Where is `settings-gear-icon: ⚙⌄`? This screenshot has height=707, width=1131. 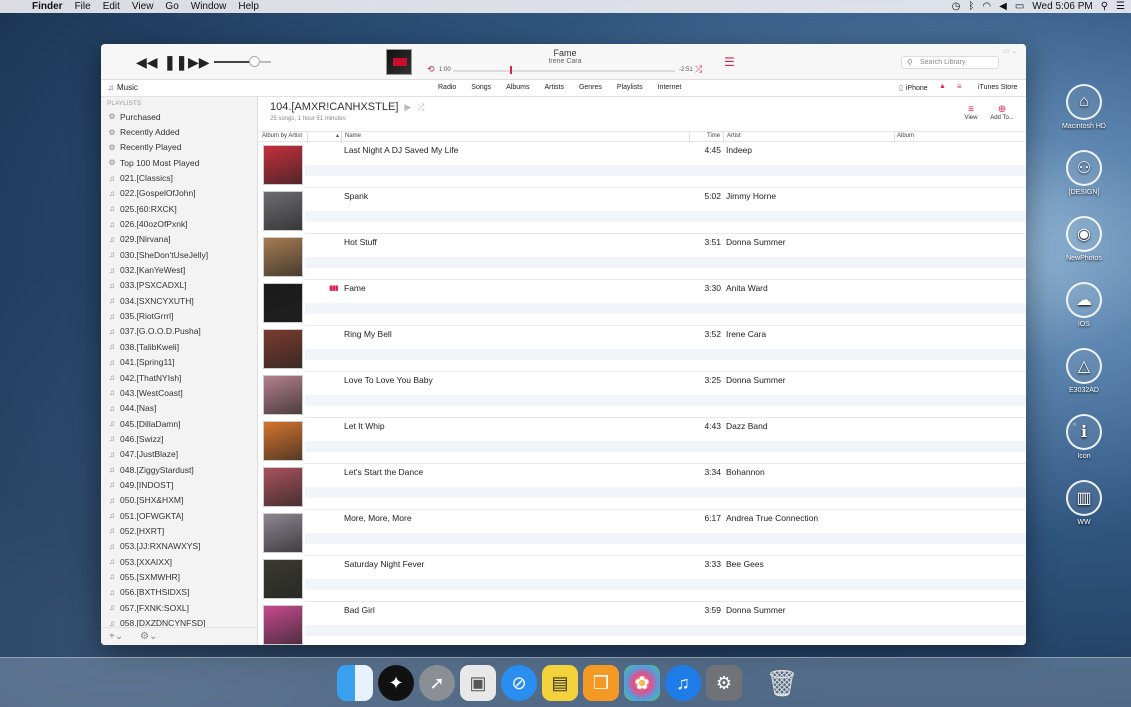
settings-gear-icon: ⚙⌄ is located at coordinates (148, 636).